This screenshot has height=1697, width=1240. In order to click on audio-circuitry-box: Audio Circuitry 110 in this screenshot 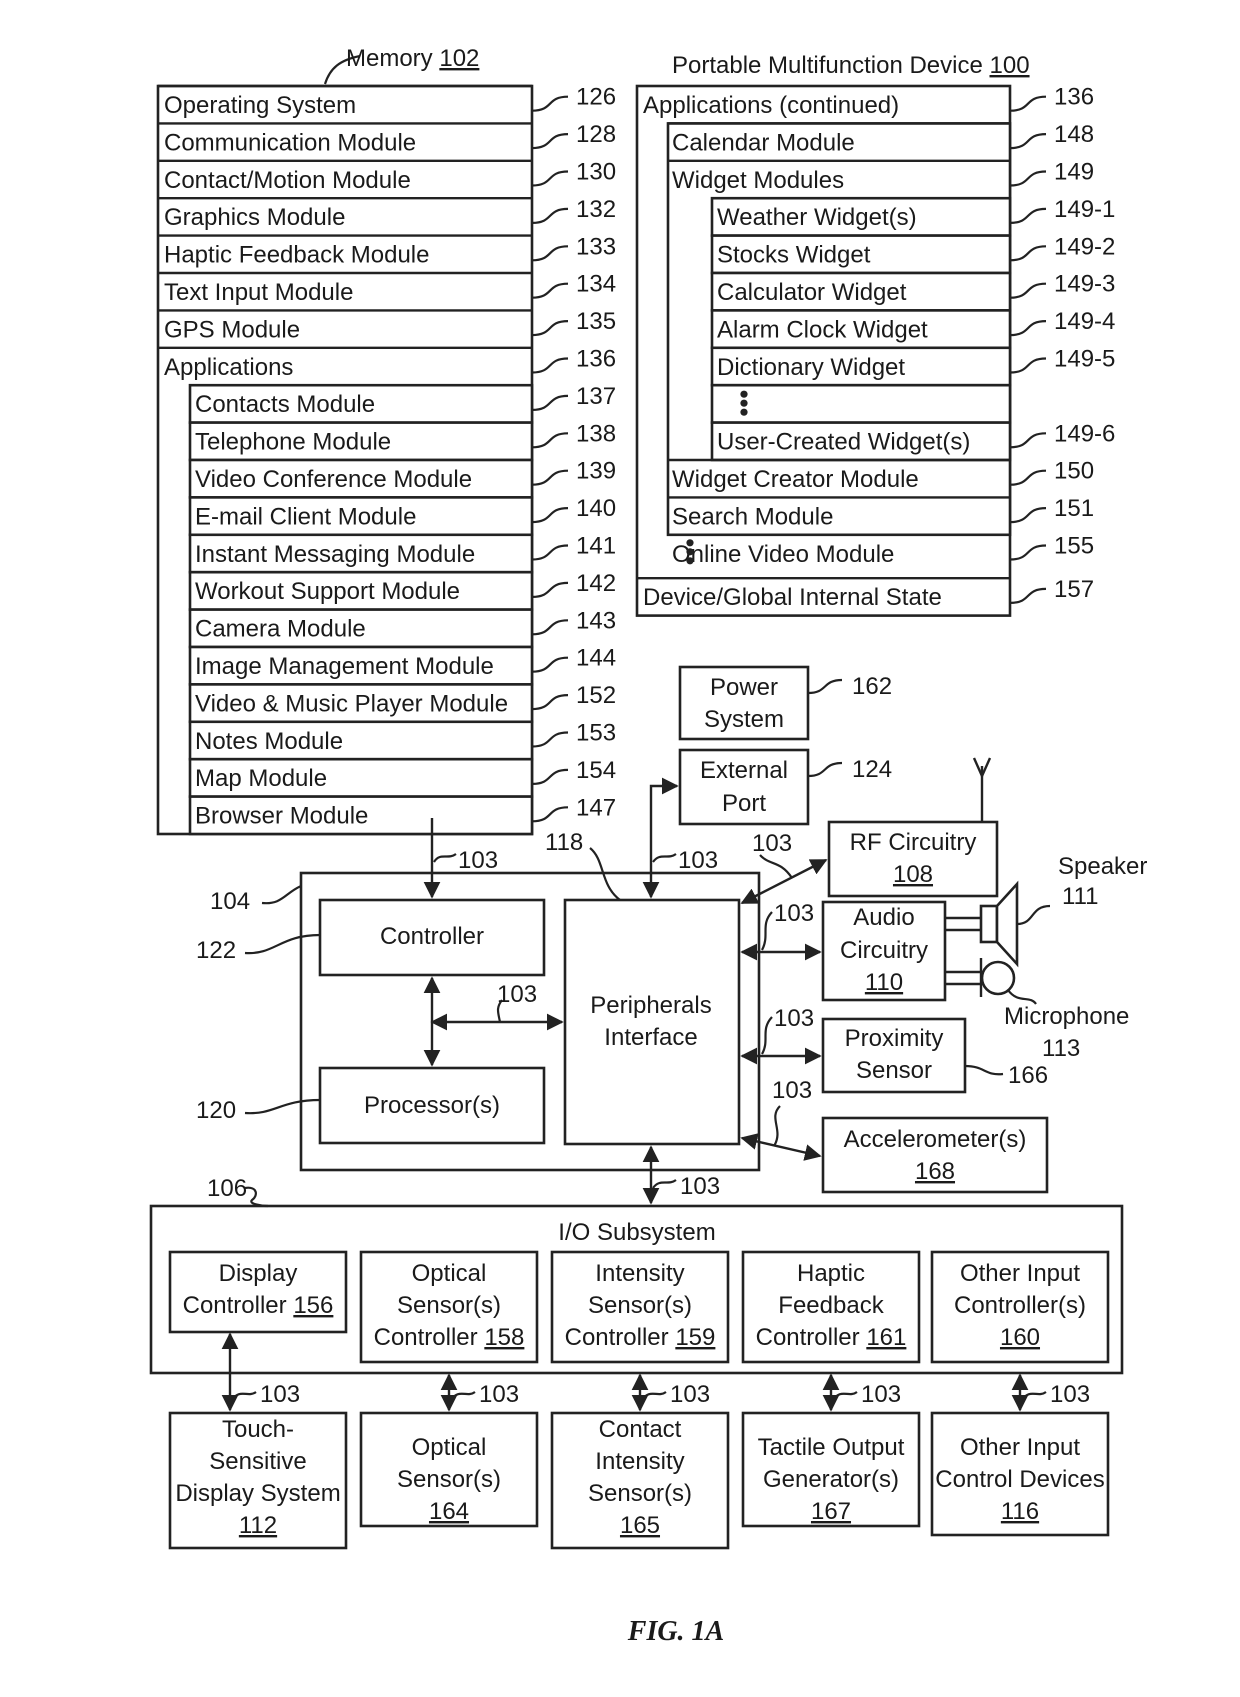, I will do `click(884, 951)`.